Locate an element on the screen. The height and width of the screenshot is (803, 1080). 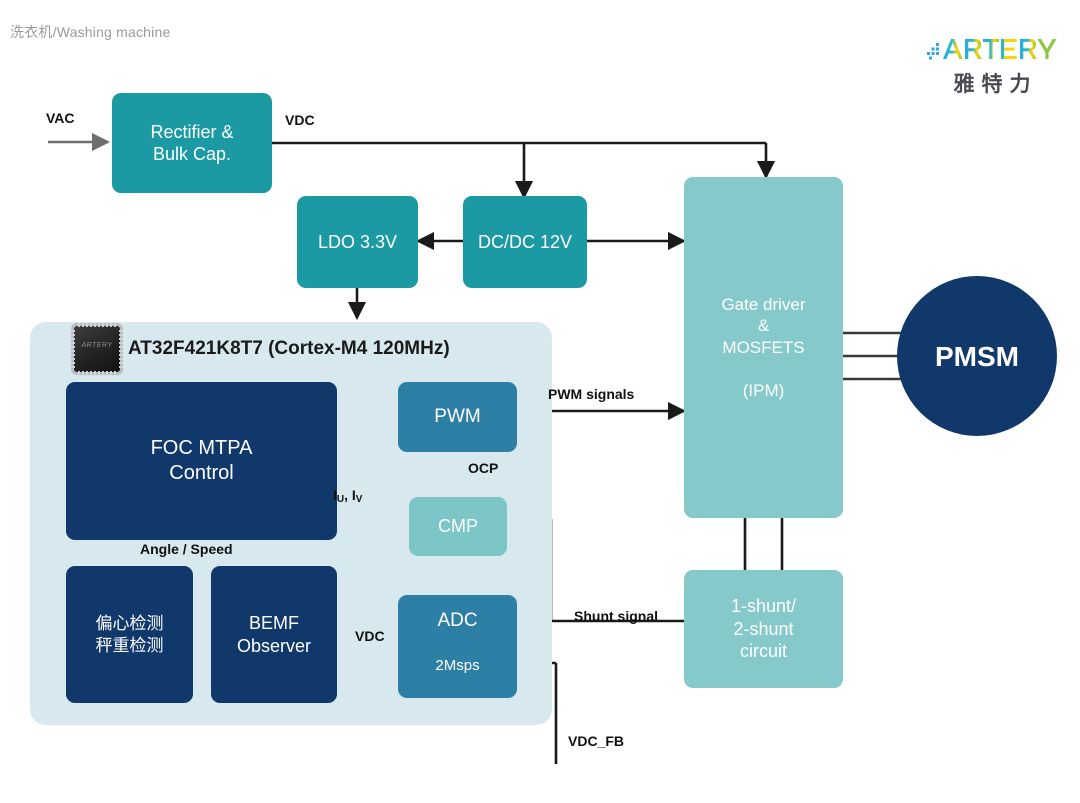
block-gate-driver-line3: MOSFETS is located at coordinates (763, 347).